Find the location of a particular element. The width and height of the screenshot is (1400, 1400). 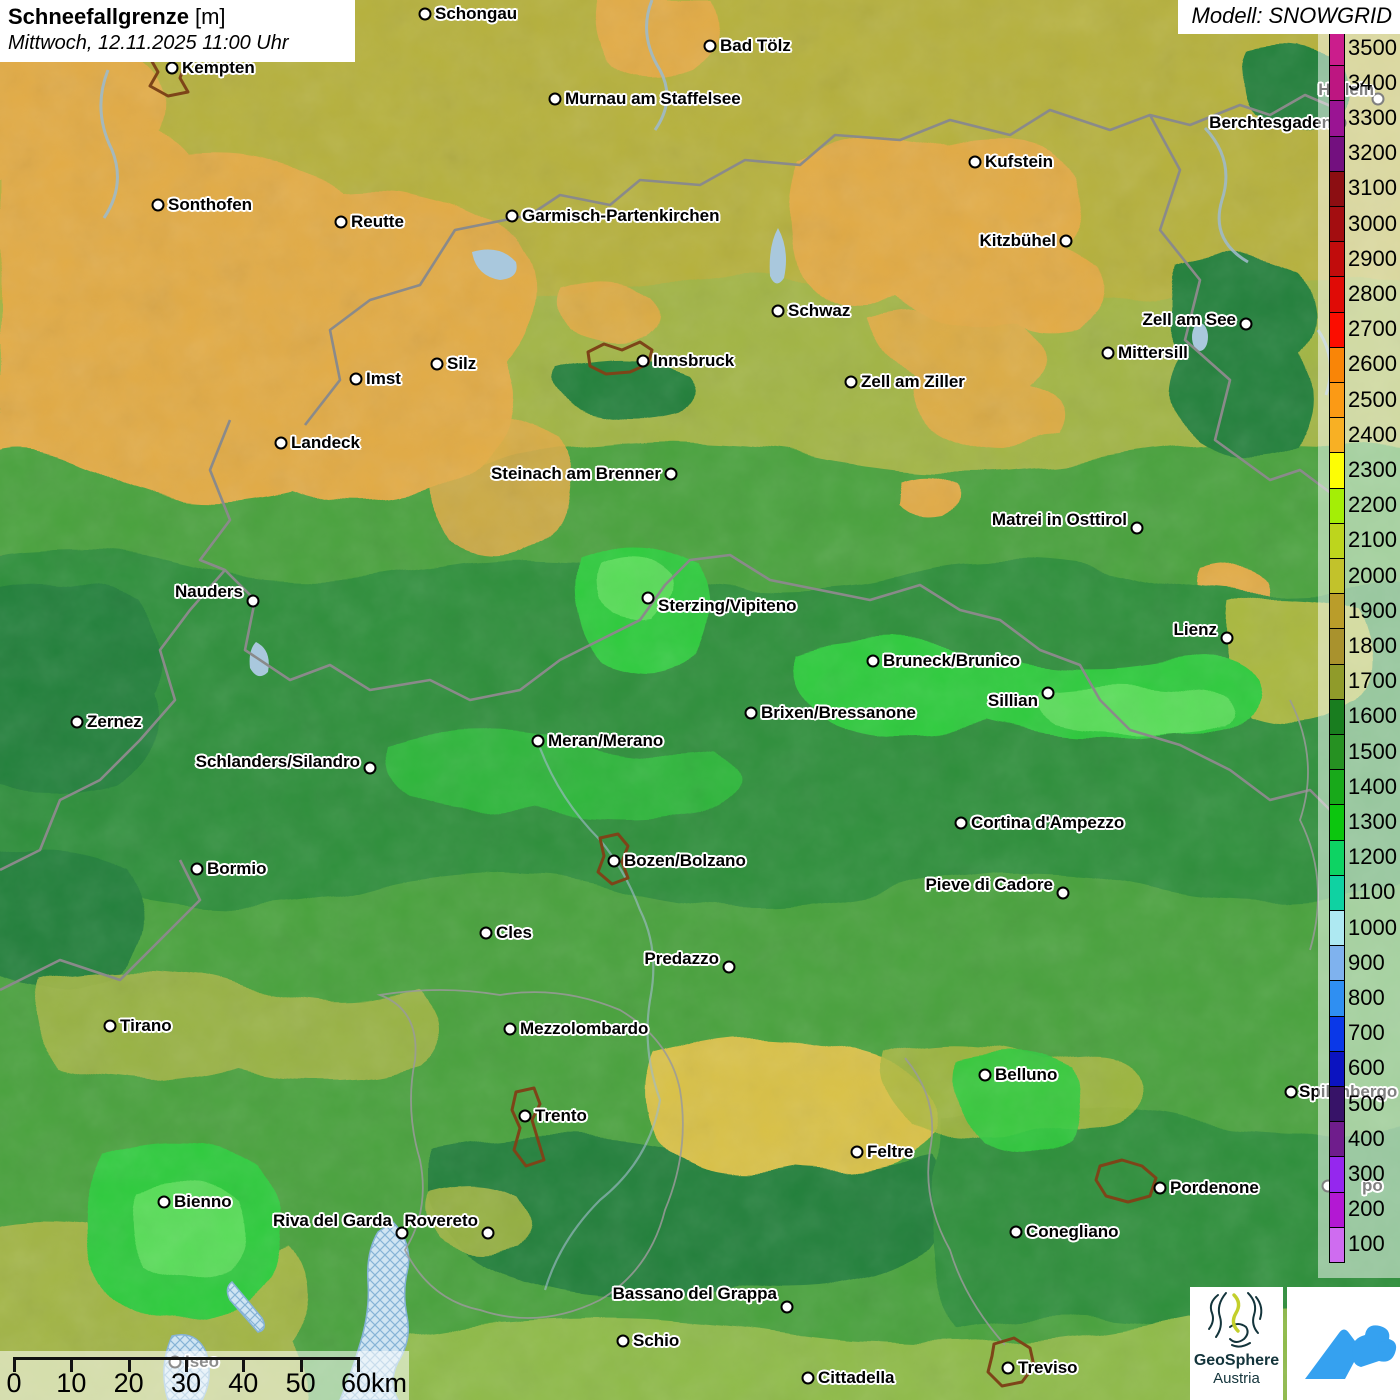

geosphere-logo: GeoSphere Austria is located at coordinates (1236, 1343).